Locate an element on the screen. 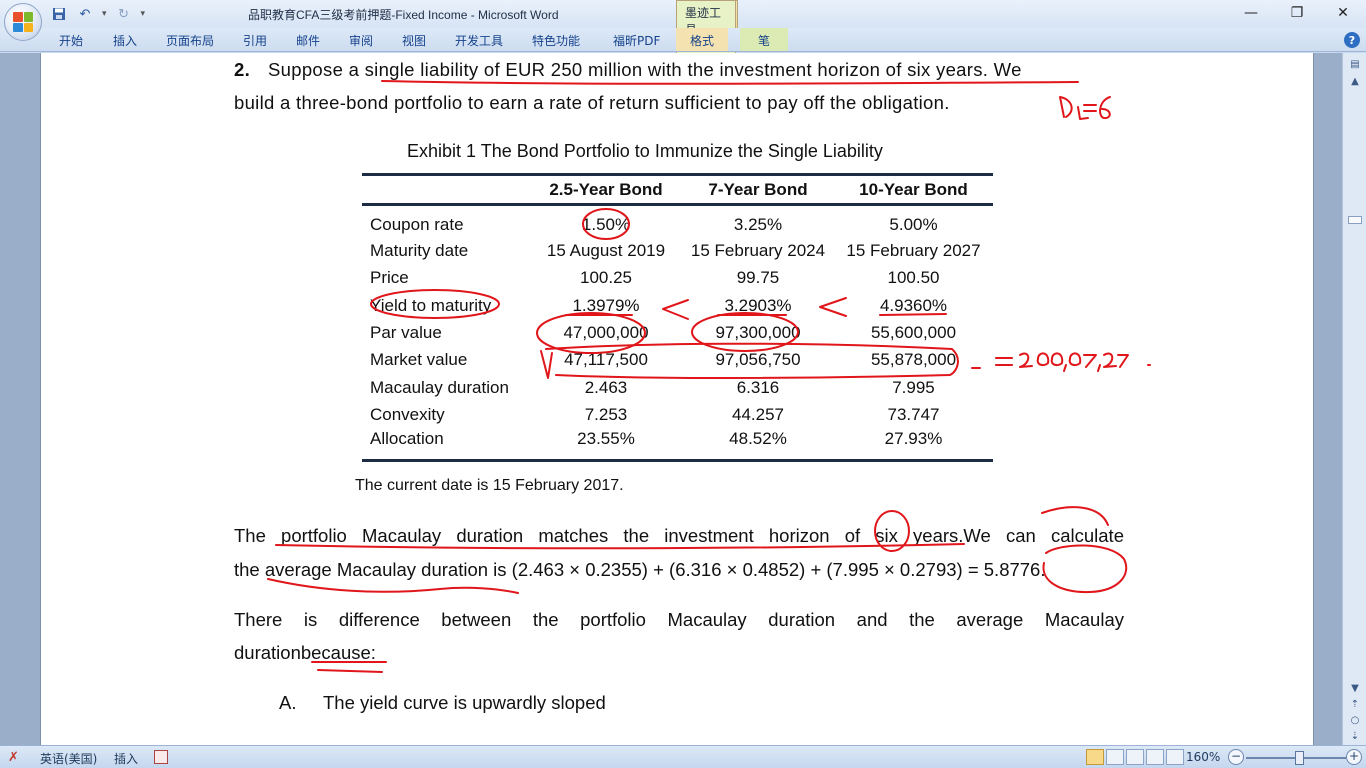 This screenshot has width=1366, height=768. undo-icon: ↶ is located at coordinates (85, 14).